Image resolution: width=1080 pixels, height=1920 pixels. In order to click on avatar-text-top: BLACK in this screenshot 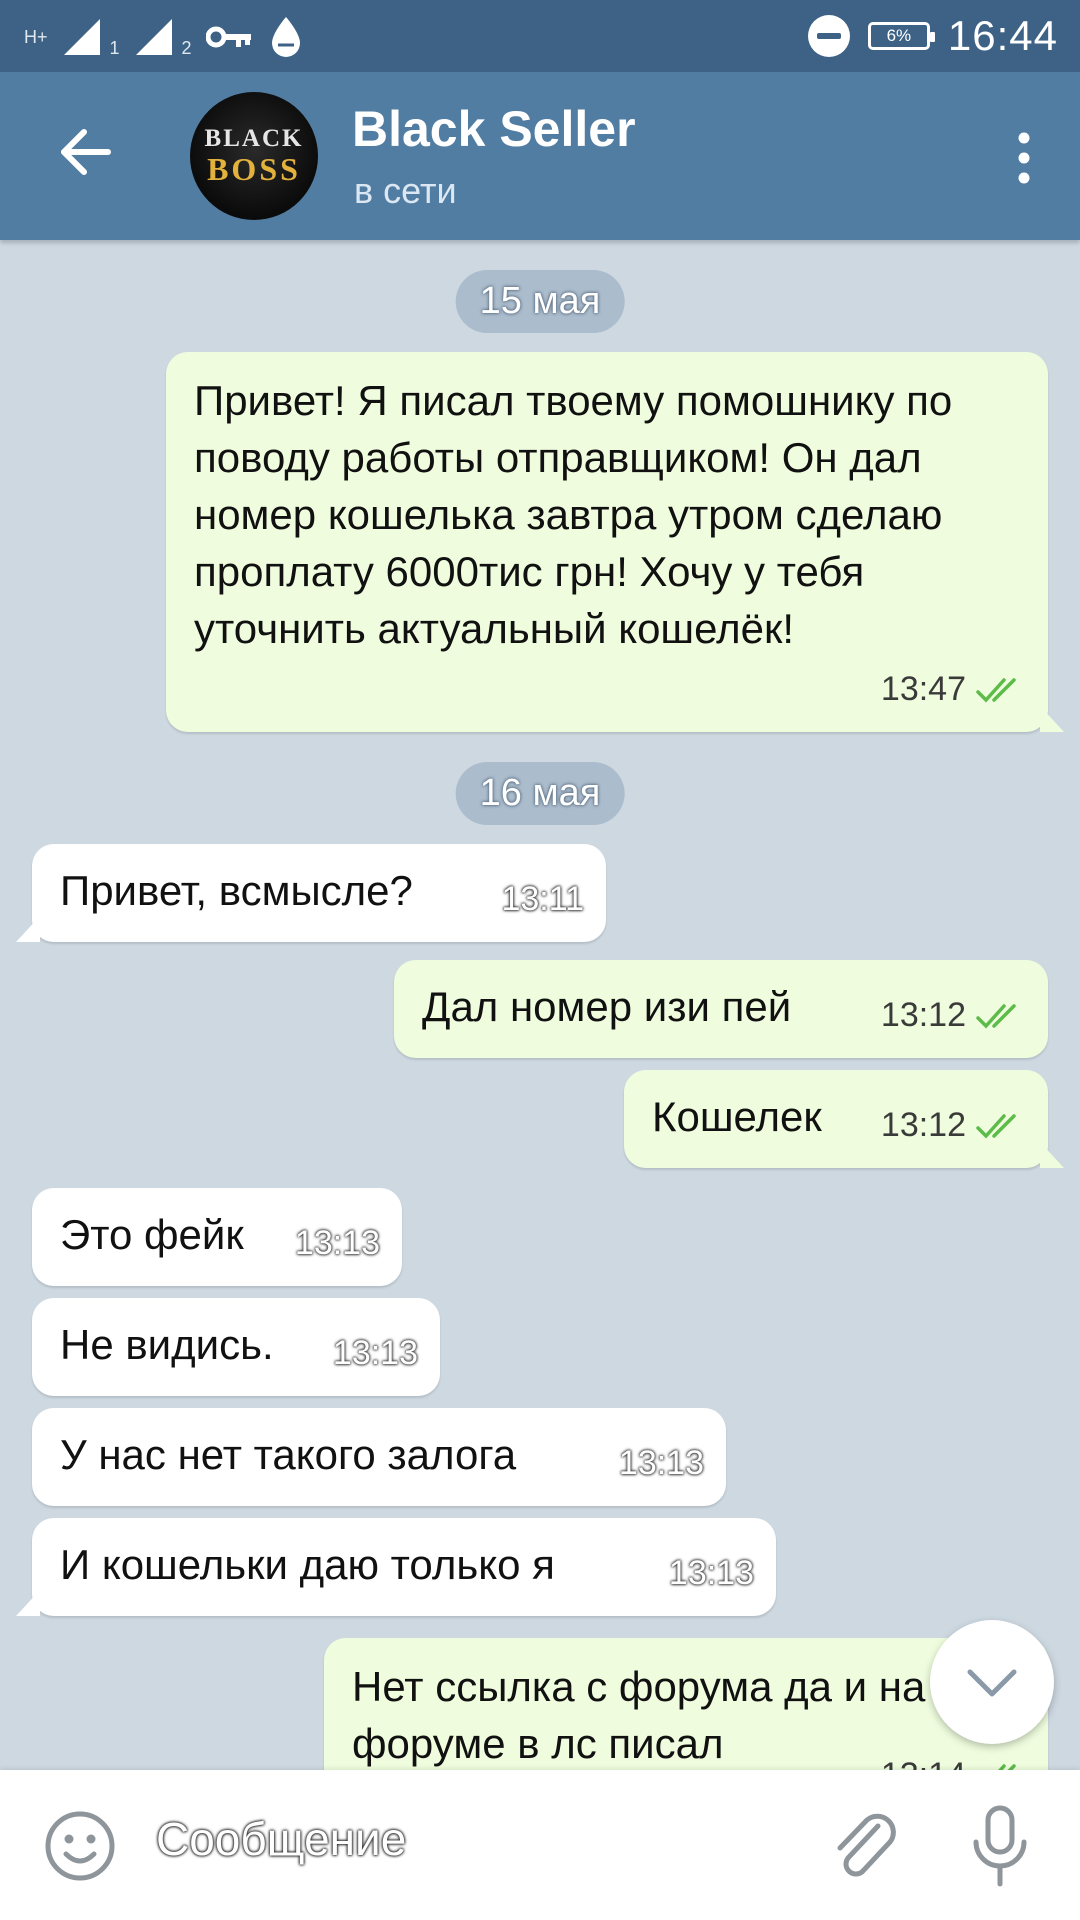, I will do `click(254, 138)`.